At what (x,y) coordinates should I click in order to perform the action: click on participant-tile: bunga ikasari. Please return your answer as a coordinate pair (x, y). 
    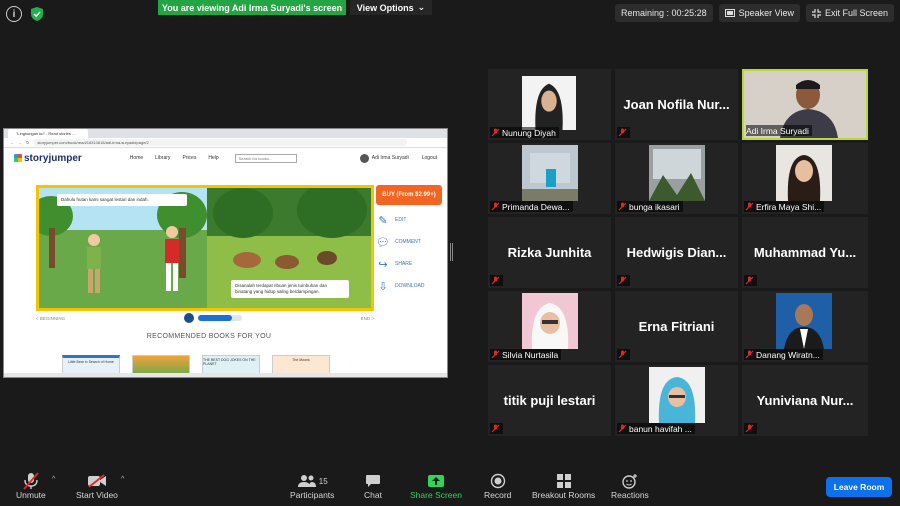
    Looking at the image, I should click on (676, 178).